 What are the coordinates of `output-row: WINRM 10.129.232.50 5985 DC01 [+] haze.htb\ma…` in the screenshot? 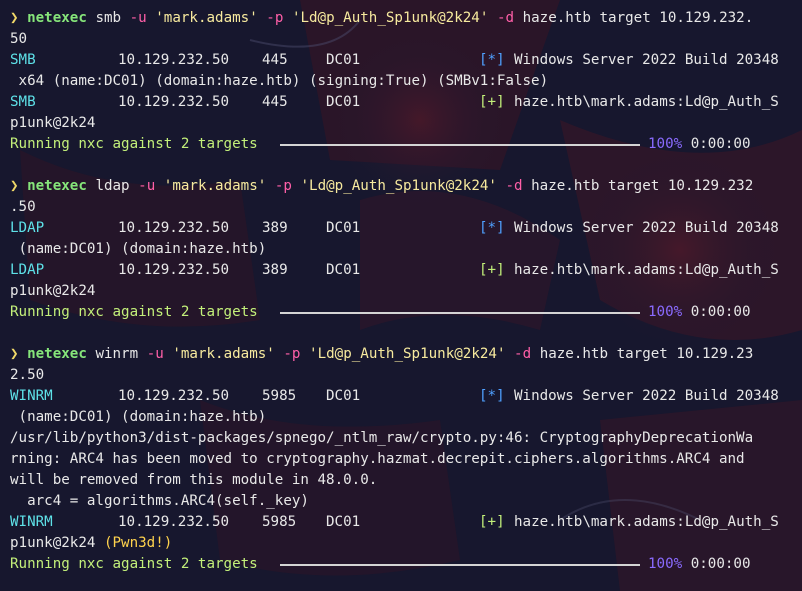 It's located at (404, 522).